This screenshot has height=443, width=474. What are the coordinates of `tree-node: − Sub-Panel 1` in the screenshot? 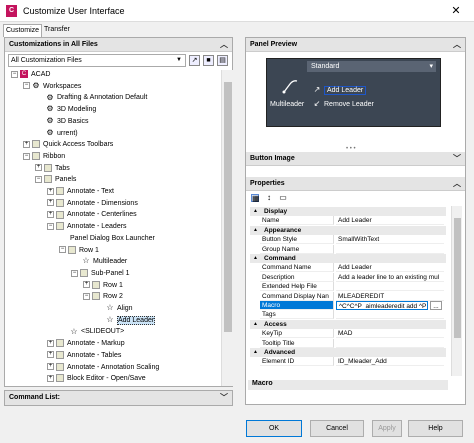 It's located at (100, 274).